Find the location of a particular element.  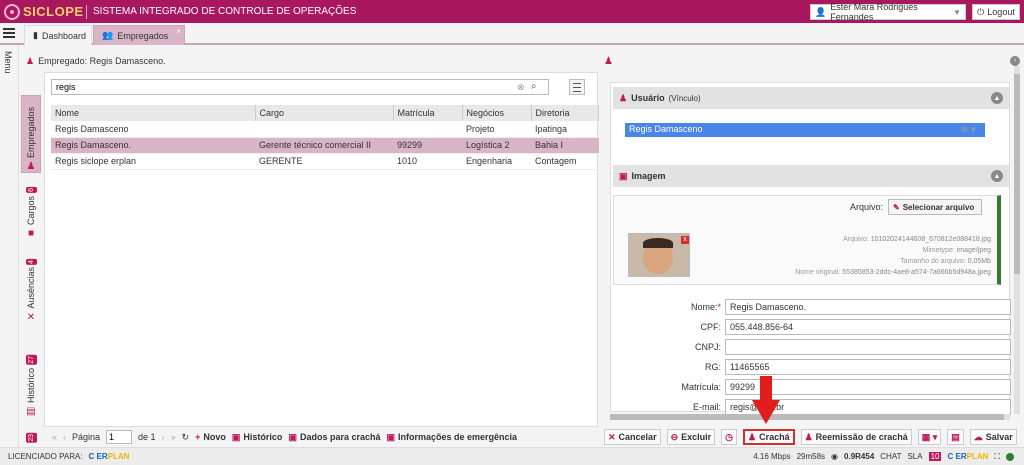

label-text: Nome: is located at coordinates (704, 307).